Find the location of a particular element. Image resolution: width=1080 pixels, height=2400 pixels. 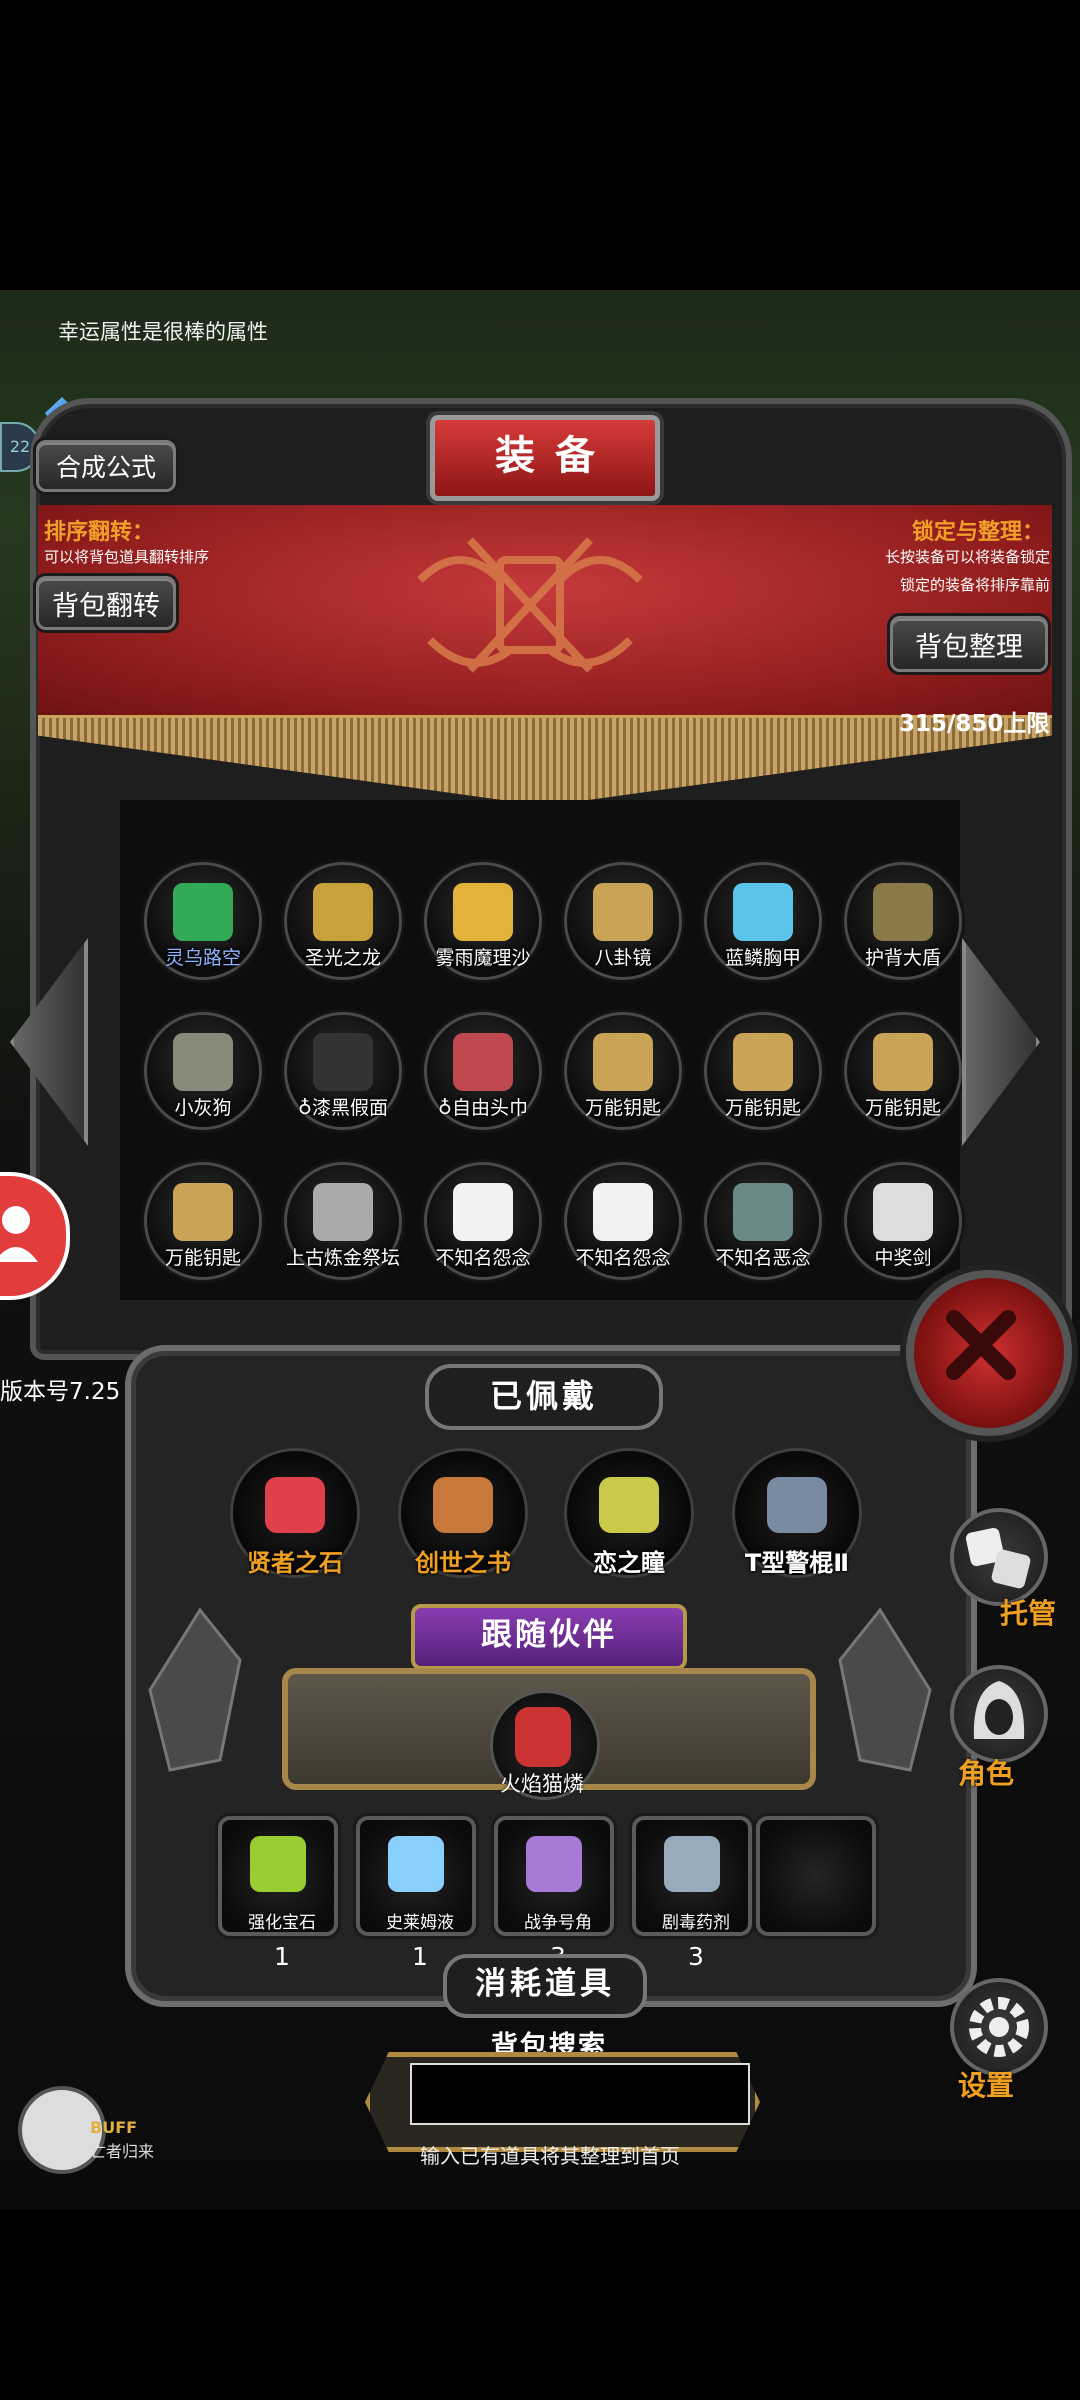

dark-ghost-icon is located at coordinates (763, 1212).